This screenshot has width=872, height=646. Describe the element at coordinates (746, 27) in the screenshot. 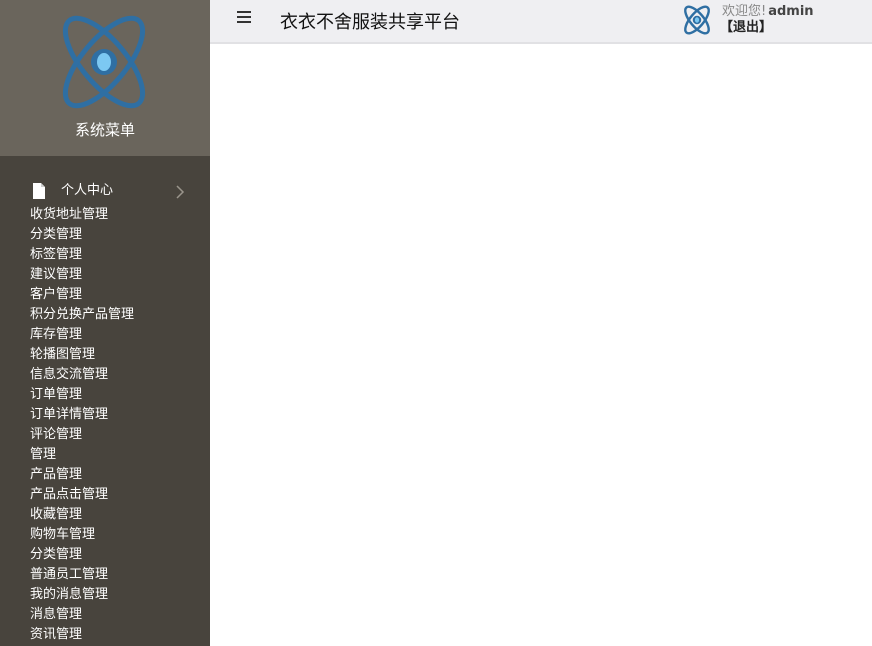

I see `logout-link: 【退出】` at that location.